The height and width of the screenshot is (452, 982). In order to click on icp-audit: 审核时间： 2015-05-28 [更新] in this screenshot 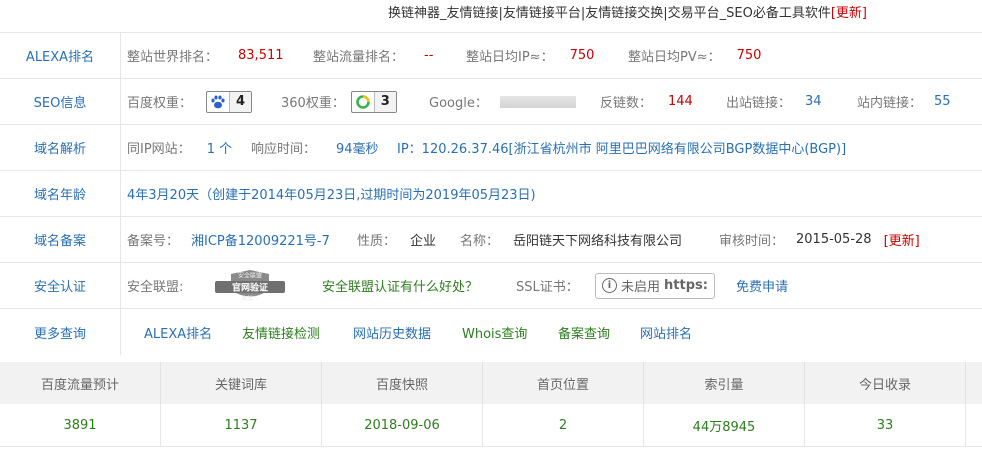, I will do `click(819, 239)`.